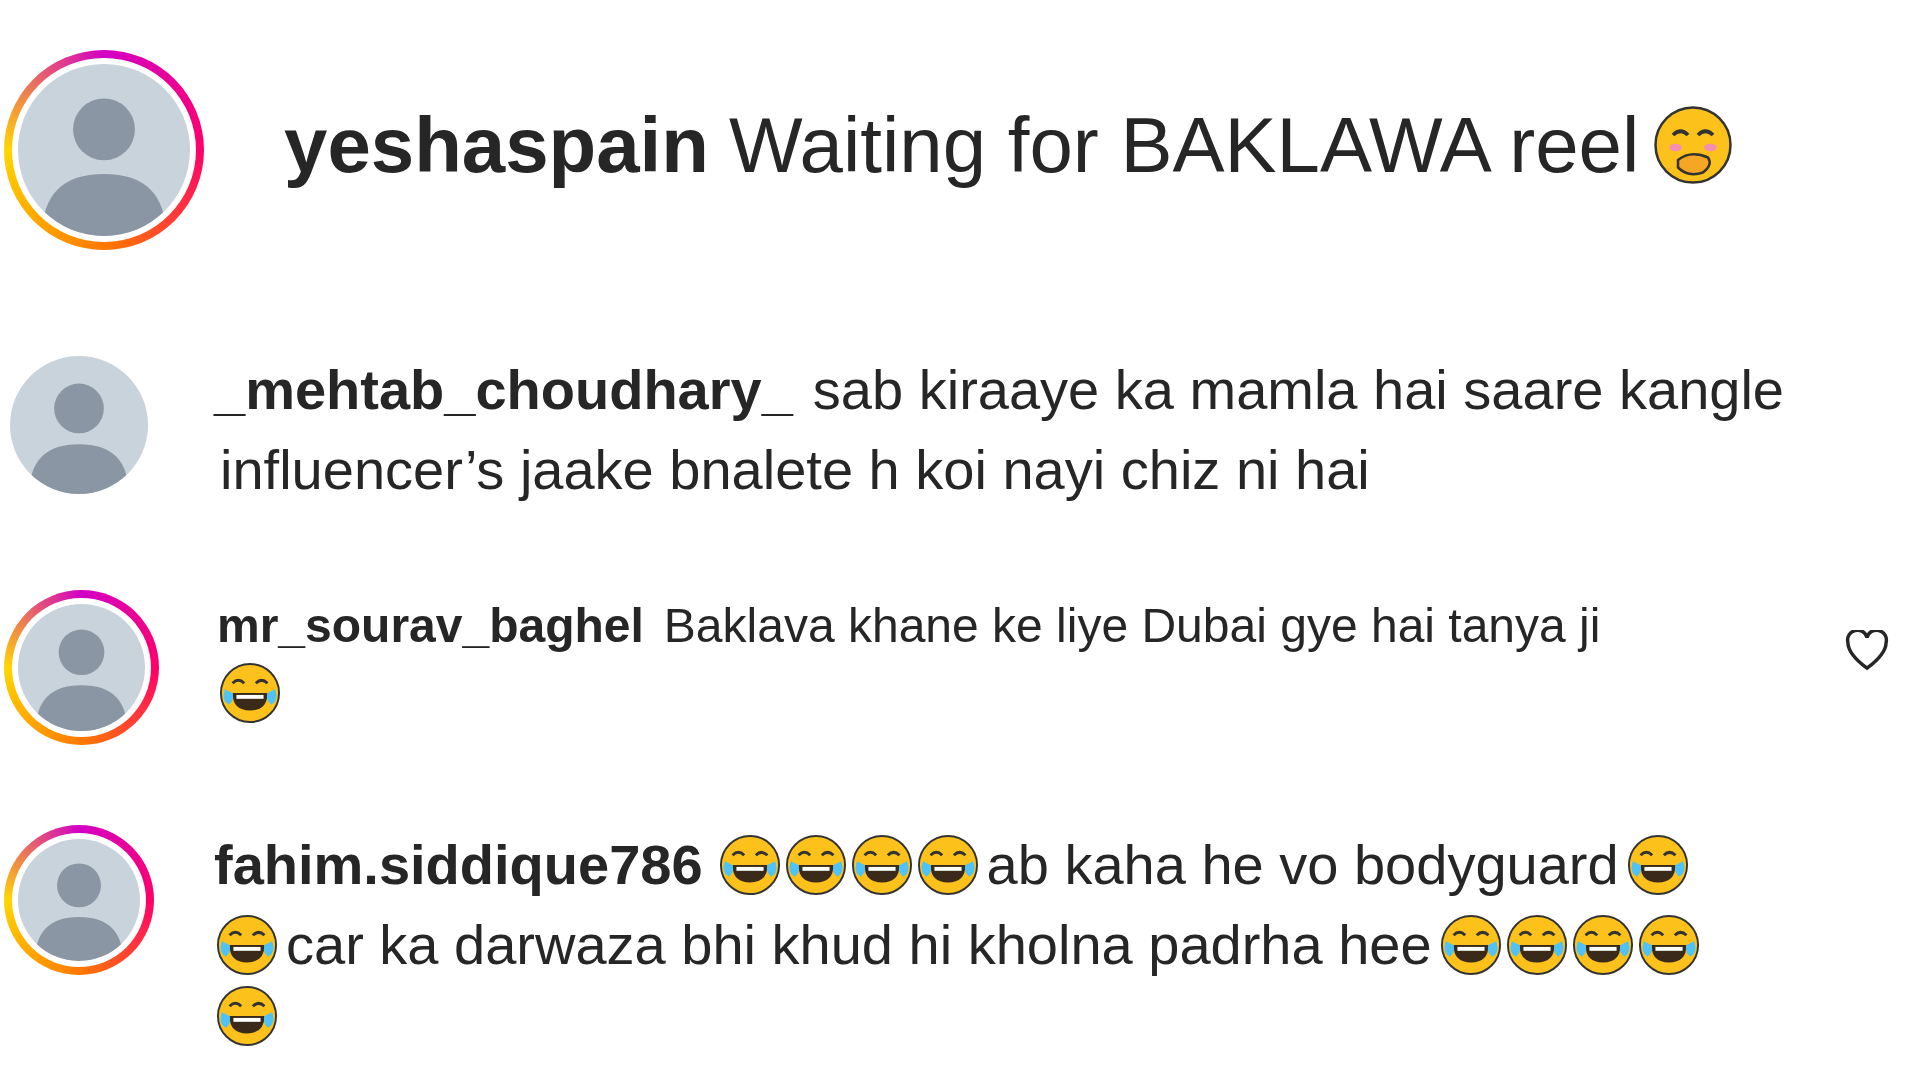 The image size is (1920, 1080). What do you see at coordinates (496, 145) in the screenshot?
I see `username: yeshaspain` at bounding box center [496, 145].